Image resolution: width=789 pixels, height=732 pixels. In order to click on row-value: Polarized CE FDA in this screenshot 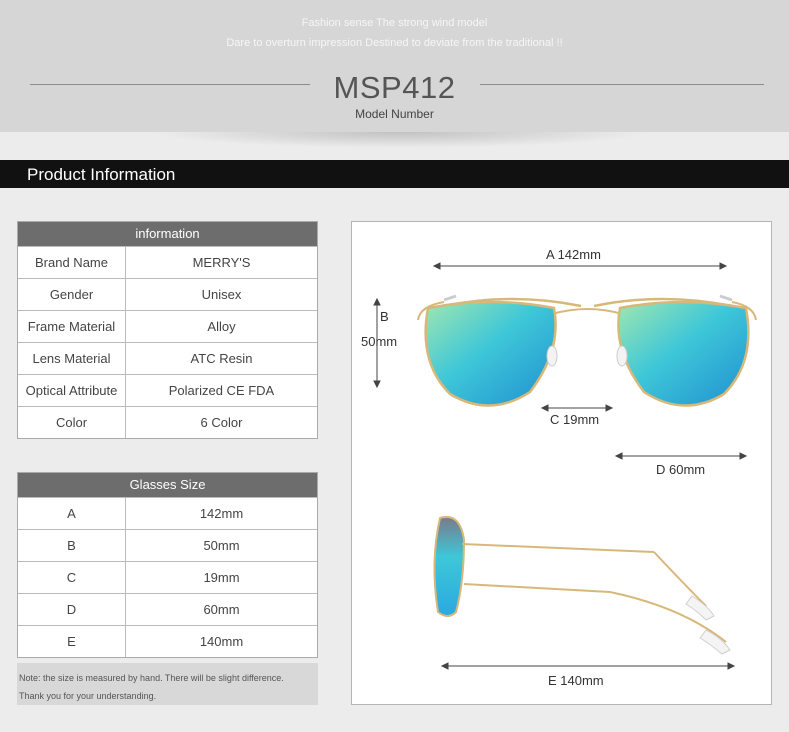, I will do `click(221, 390)`.